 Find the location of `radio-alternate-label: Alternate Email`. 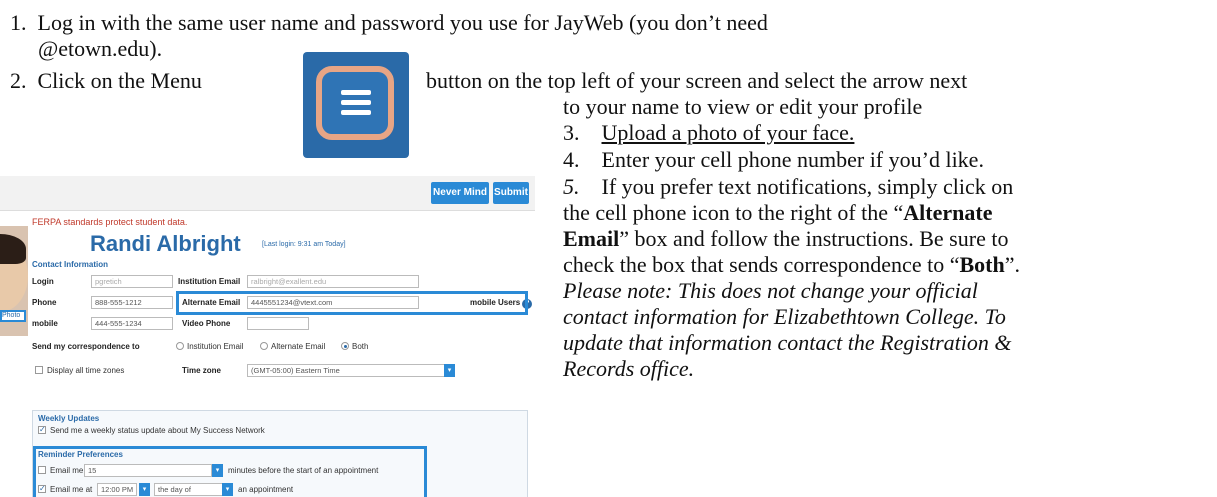

radio-alternate-label: Alternate Email is located at coordinates (298, 346).